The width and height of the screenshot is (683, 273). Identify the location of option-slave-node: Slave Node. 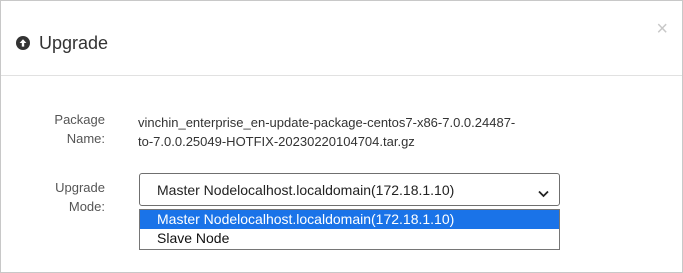
(349, 238).